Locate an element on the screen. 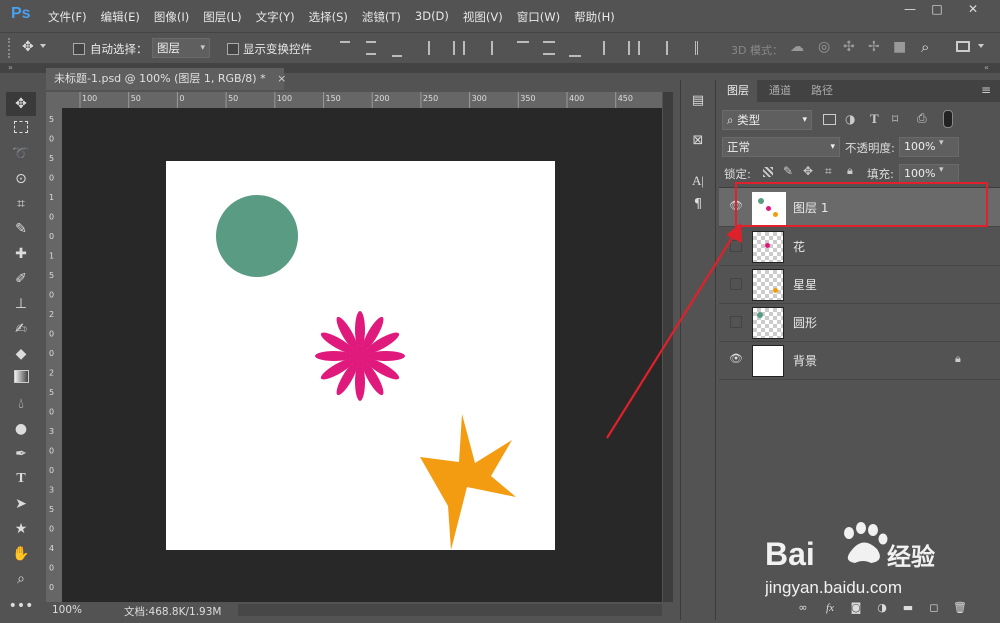 This screenshot has height=623, width=1000. close-tab-icon: × is located at coordinates (281, 78).